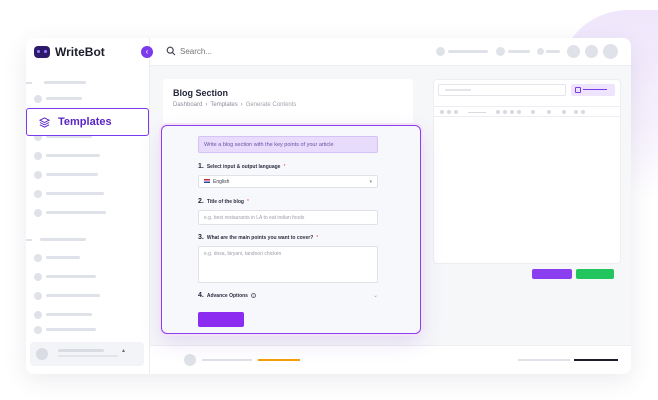  I want to click on page-title: Blog Section, so click(201, 93).